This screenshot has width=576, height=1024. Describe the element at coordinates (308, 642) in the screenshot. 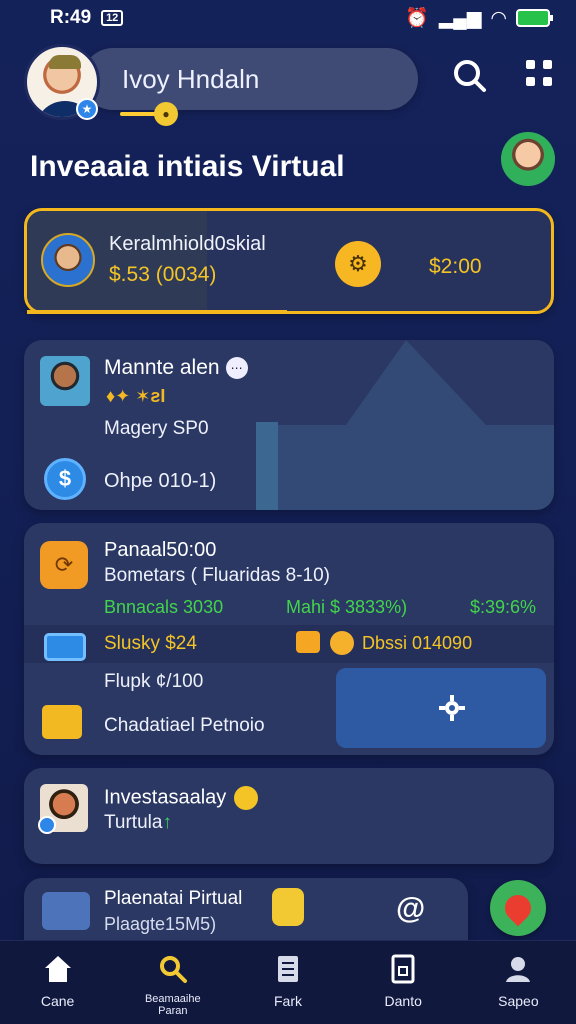

I see `wallet-icon` at that location.